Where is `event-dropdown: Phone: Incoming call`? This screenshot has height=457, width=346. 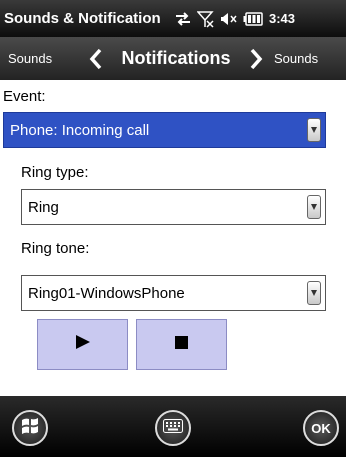
event-dropdown: Phone: Incoming call is located at coordinates (164, 130).